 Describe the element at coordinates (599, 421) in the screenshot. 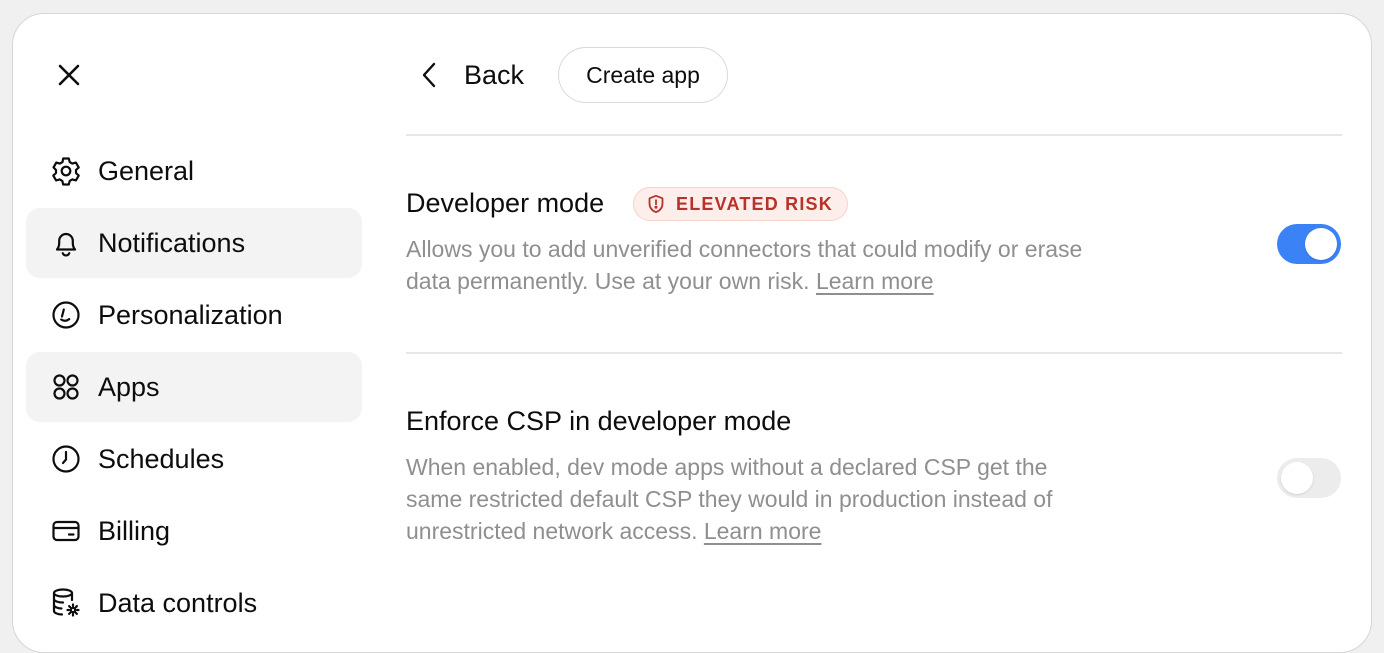

I see `enforce-csp-title: Enforce CSP in developer mode` at that location.